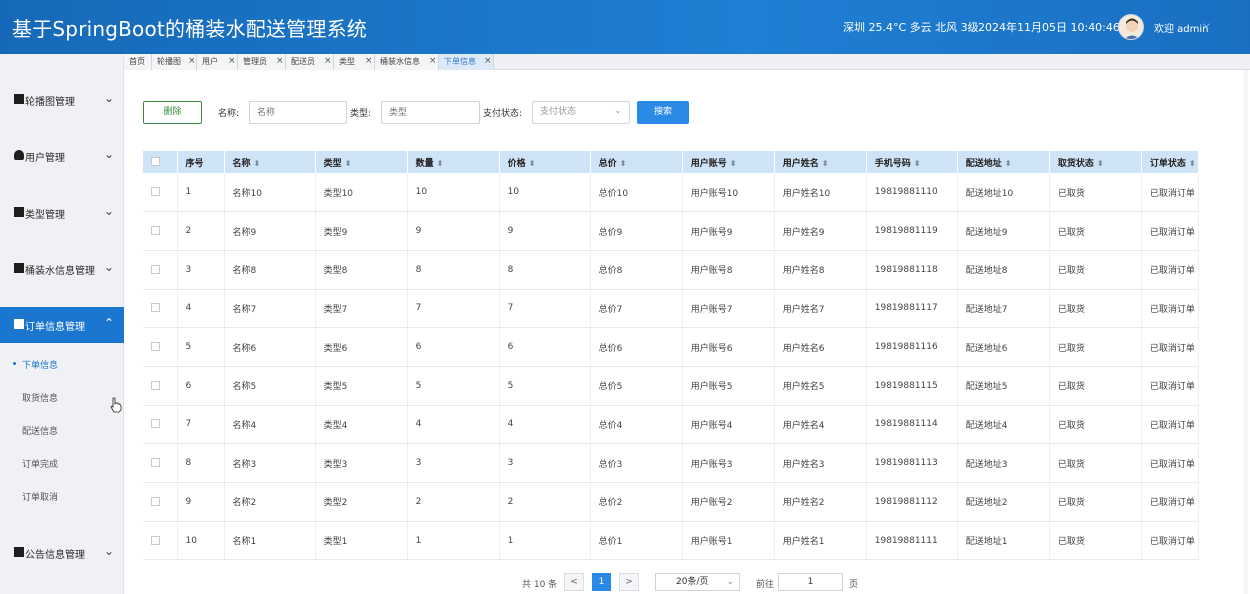 The width and height of the screenshot is (1250, 594). I want to click on table-cell: 用户账号4, so click(728, 425).